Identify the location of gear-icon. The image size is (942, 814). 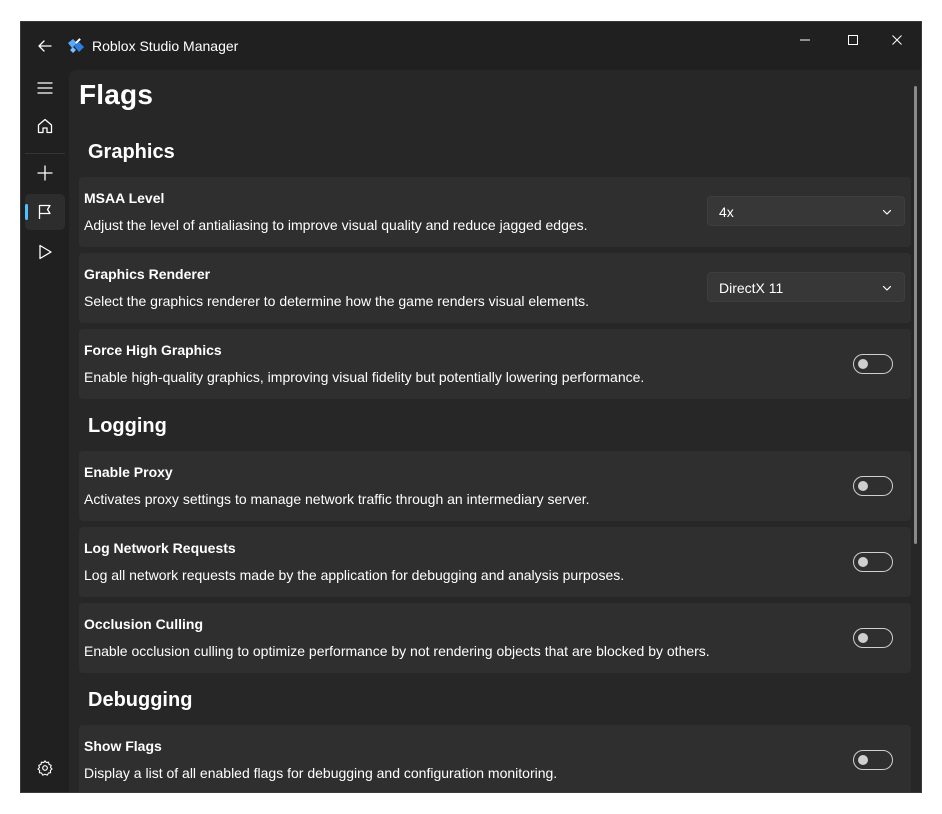
(45, 768).